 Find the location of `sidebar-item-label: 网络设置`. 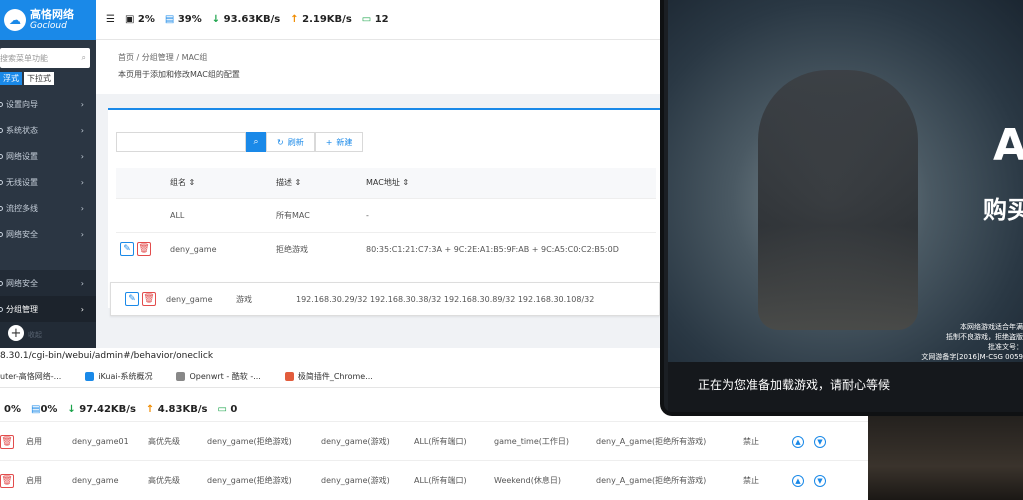

sidebar-item-label: 网络设置 is located at coordinates (22, 156).